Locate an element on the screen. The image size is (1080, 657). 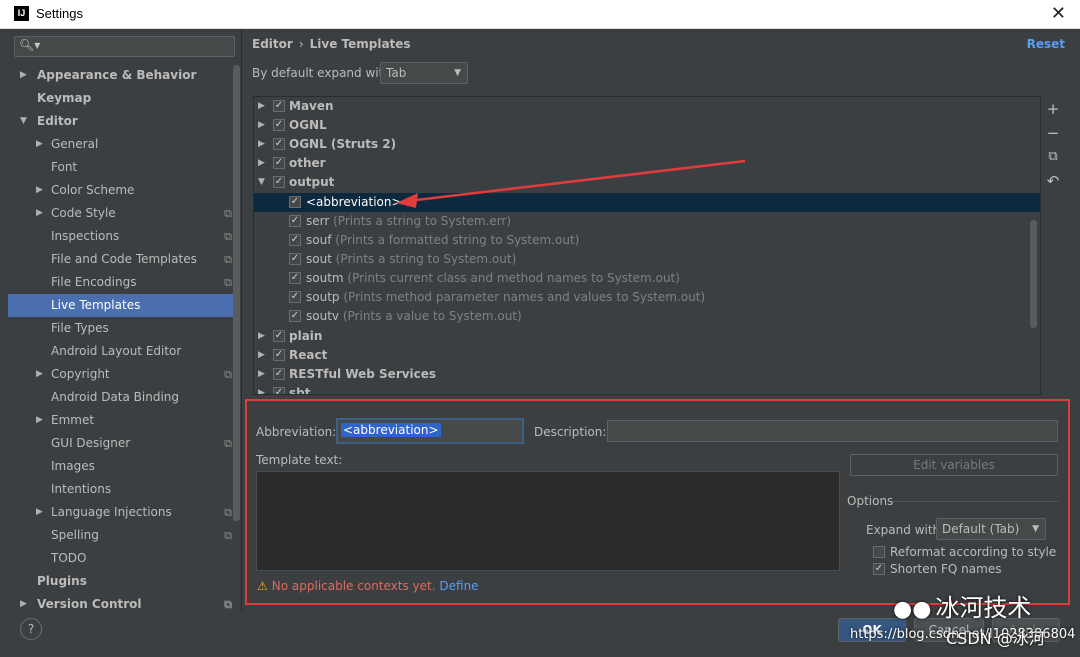
template-group-restful: ▶ ✓ RESTful Web Services is located at coordinates (647, 374).